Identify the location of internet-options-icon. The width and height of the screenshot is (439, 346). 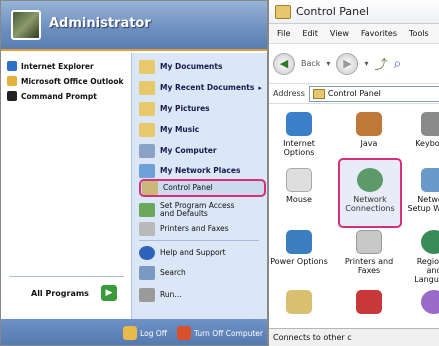
(299, 124).